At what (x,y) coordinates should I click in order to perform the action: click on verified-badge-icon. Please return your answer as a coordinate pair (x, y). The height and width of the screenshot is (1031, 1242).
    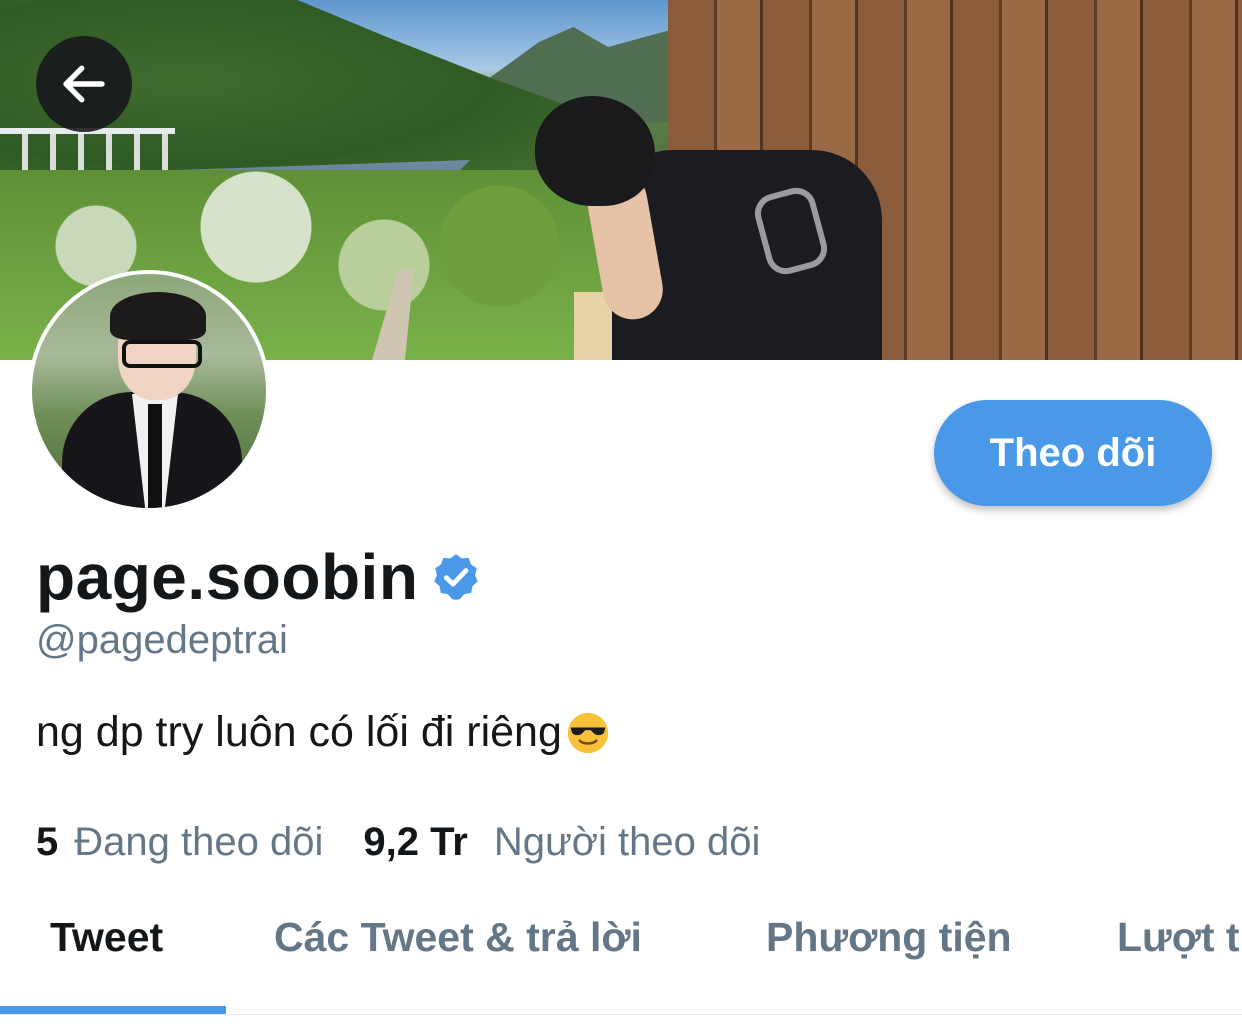
    Looking at the image, I should click on (456, 577).